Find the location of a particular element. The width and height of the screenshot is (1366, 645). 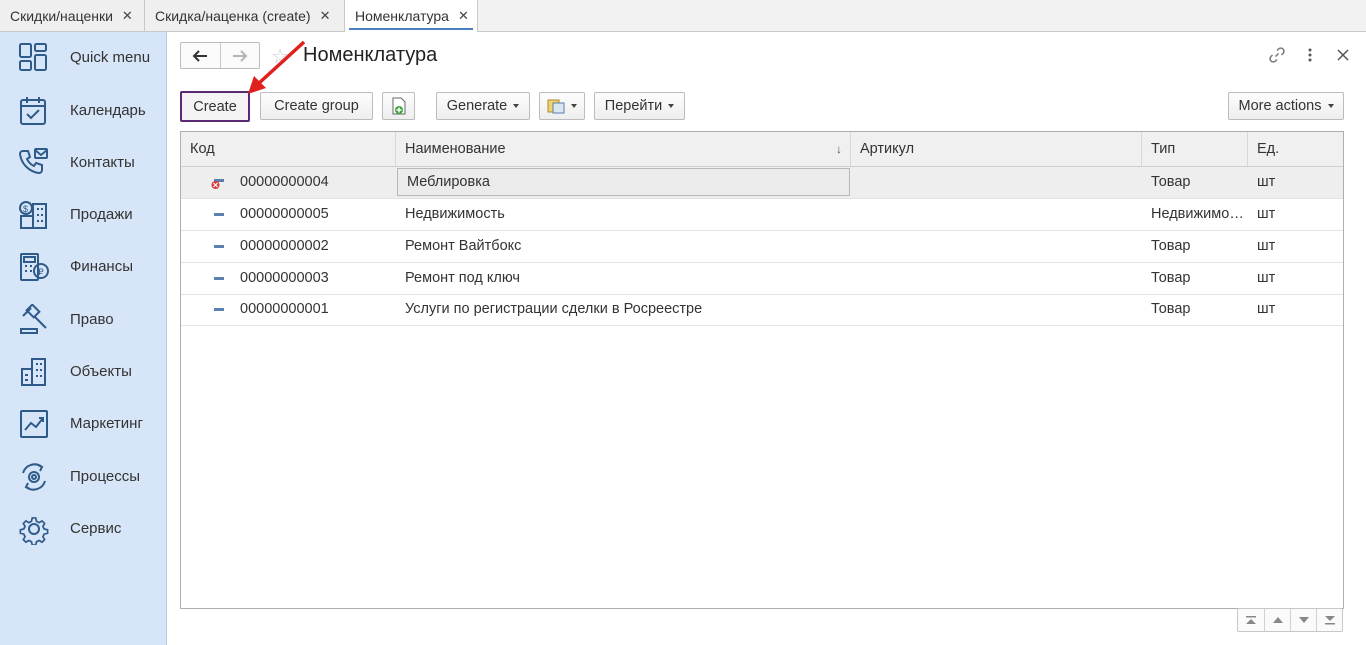

document-add-icon is located at coordinates (398, 106).